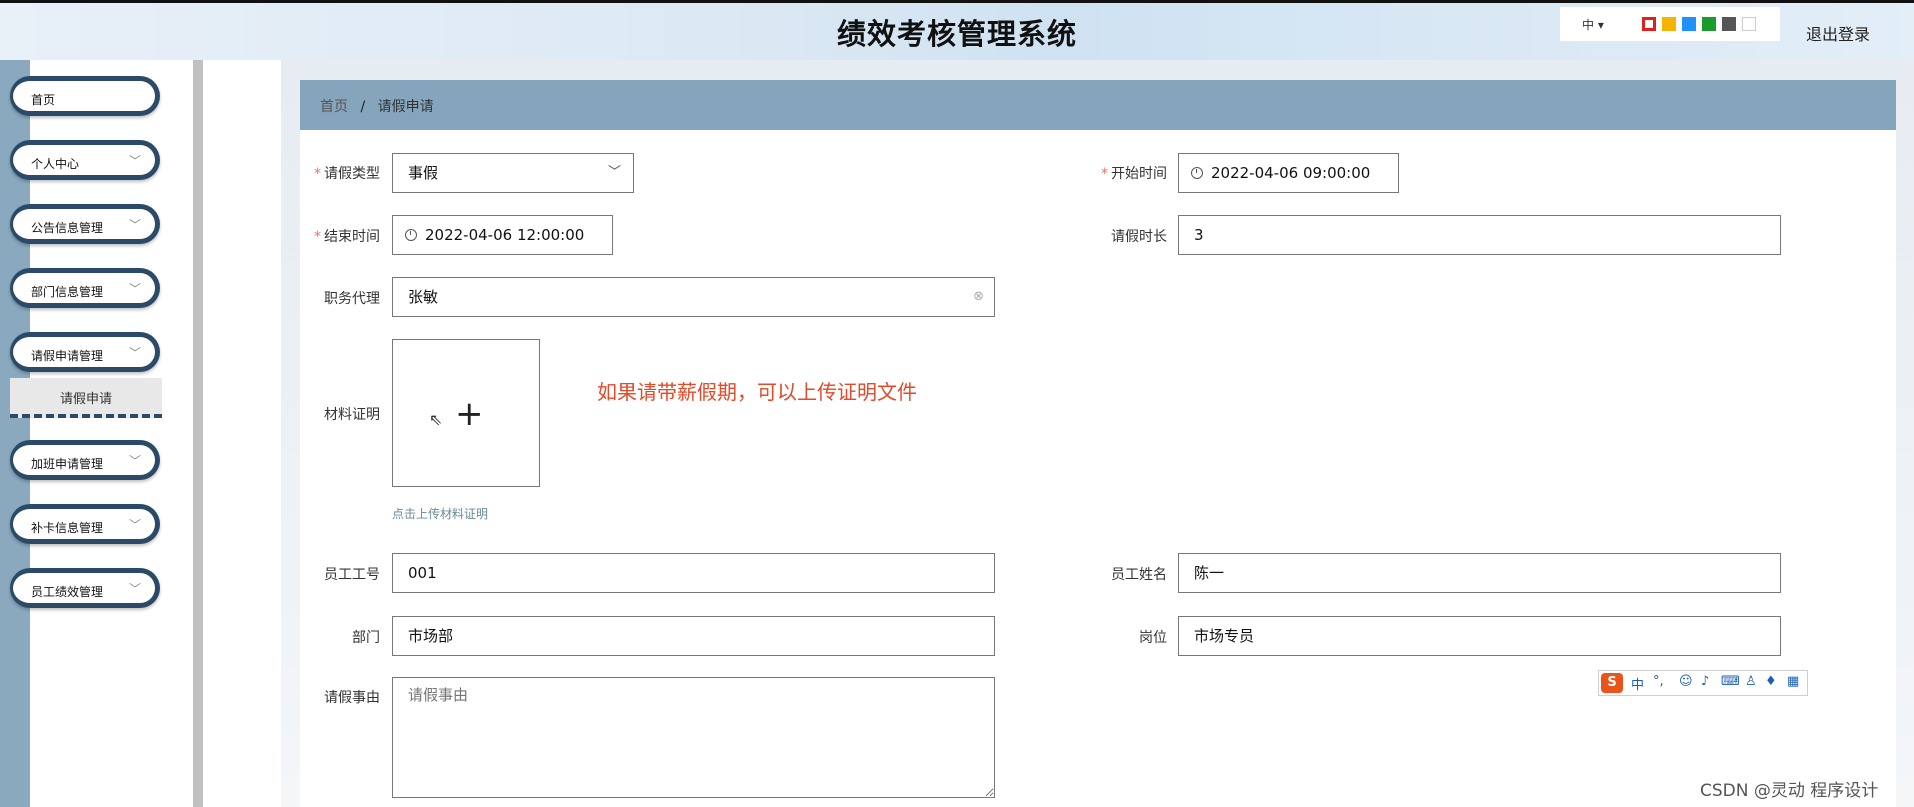  What do you see at coordinates (1729, 24) in the screenshot?
I see `theme-swatch-gray` at bounding box center [1729, 24].